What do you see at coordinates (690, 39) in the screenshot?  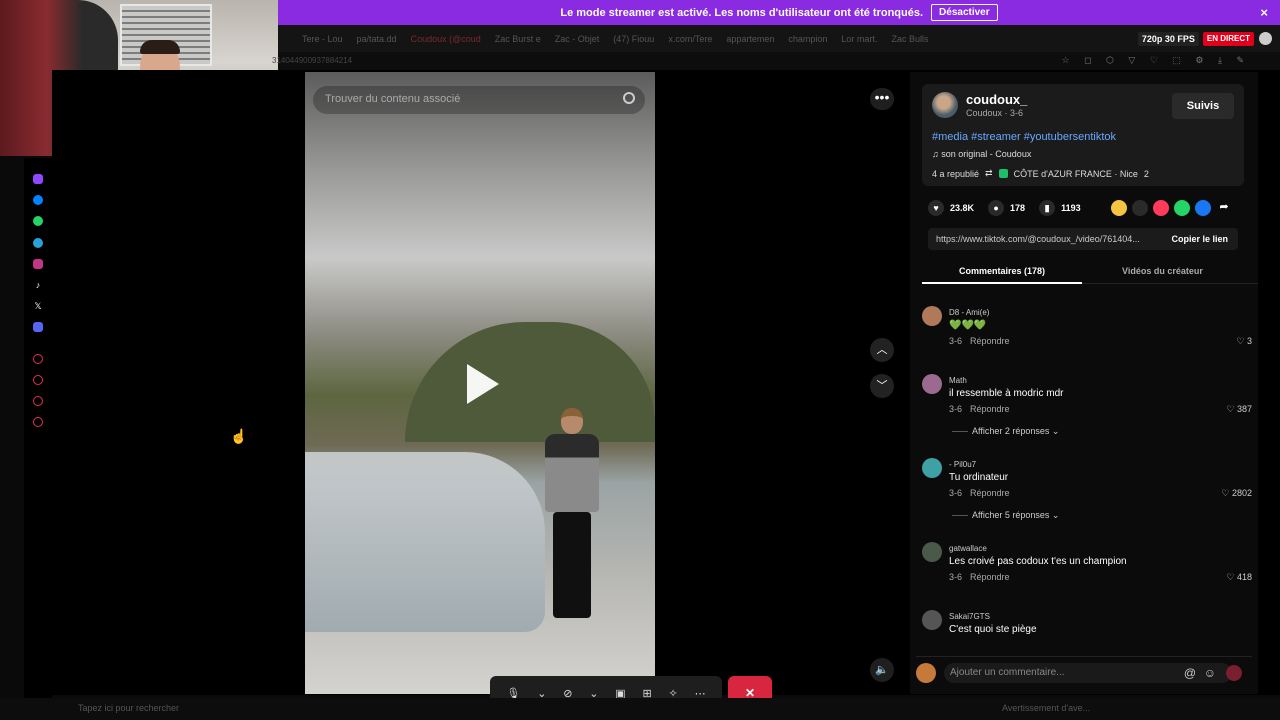 I see `browser-tab: x.com/Tere` at bounding box center [690, 39].